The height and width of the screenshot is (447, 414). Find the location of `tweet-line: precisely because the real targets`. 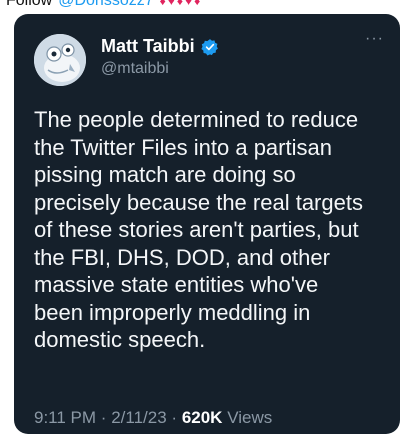

tweet-line: precisely because the real targets is located at coordinates (198, 202).